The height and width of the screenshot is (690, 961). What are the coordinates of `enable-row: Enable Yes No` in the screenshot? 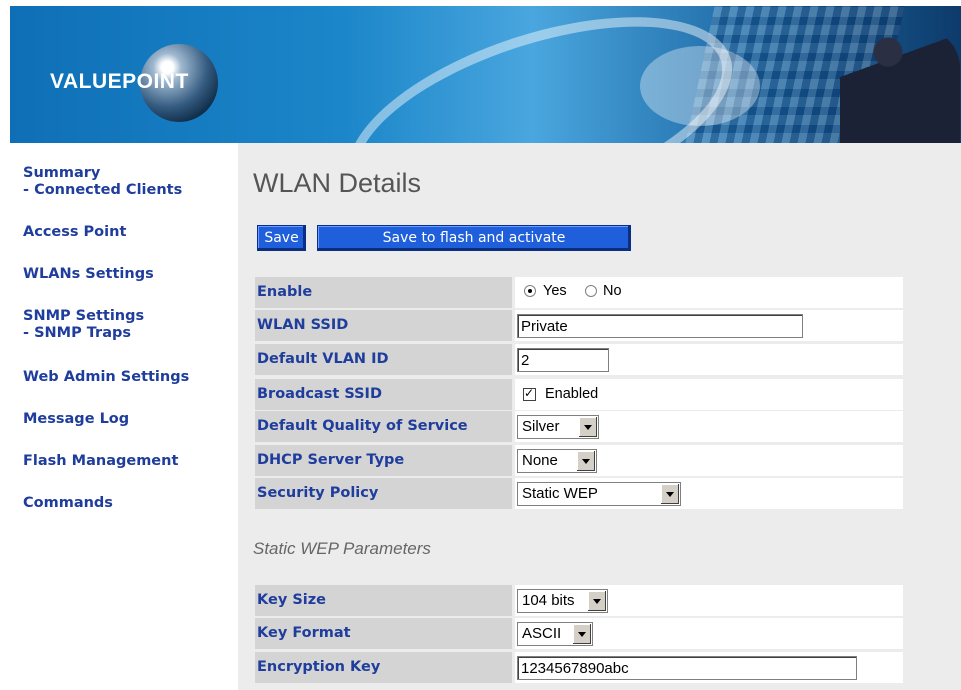 It's located at (579, 292).